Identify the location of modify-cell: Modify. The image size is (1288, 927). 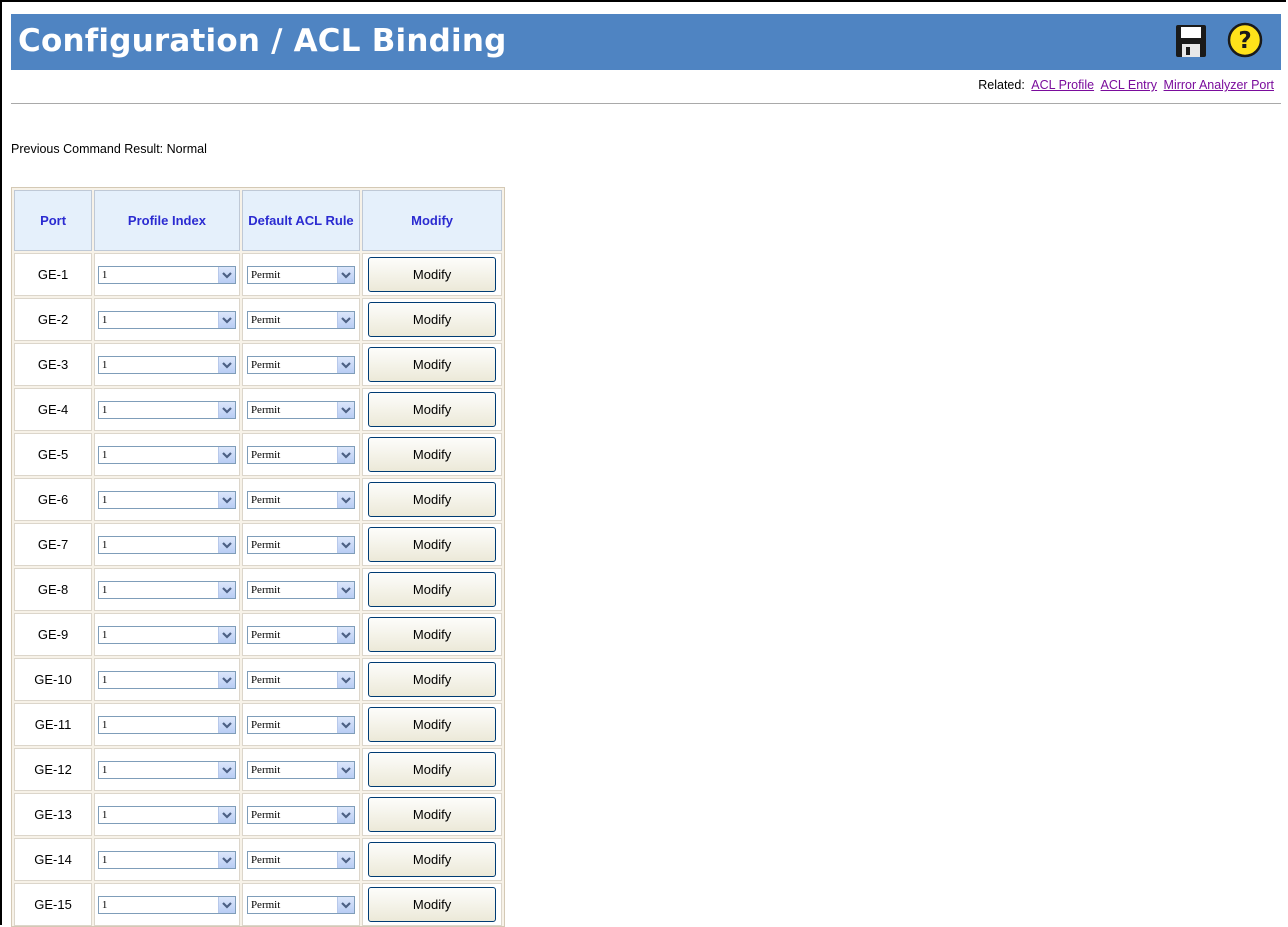
(432, 544).